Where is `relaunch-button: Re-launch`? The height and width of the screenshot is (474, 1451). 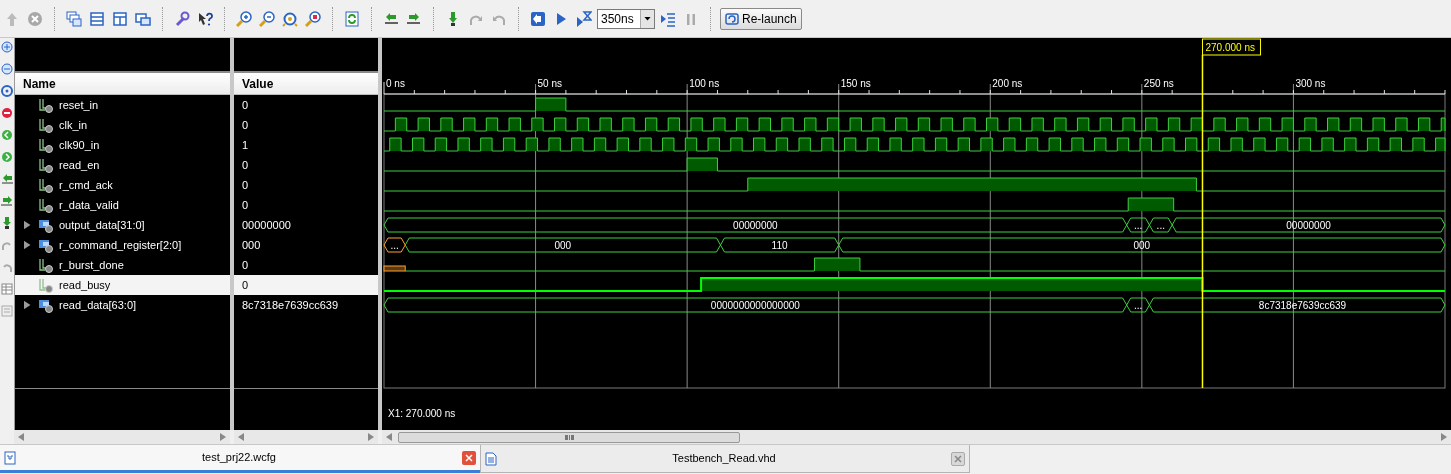
relaunch-button: Re-launch is located at coordinates (761, 18).